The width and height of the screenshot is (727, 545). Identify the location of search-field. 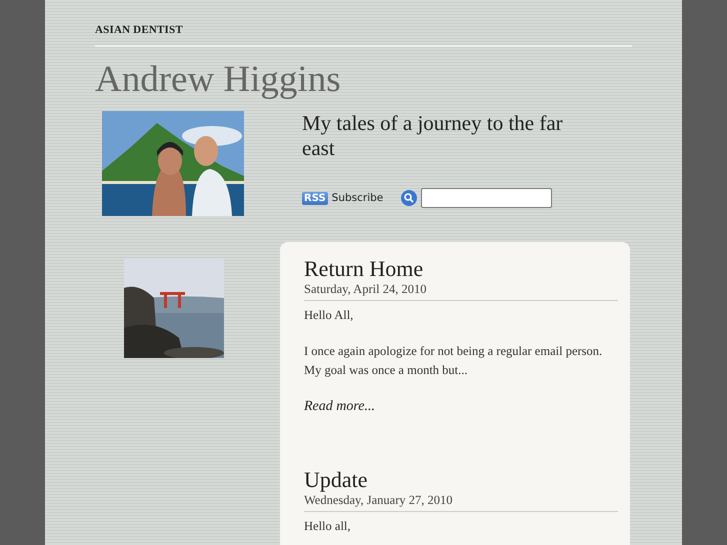
(486, 198).